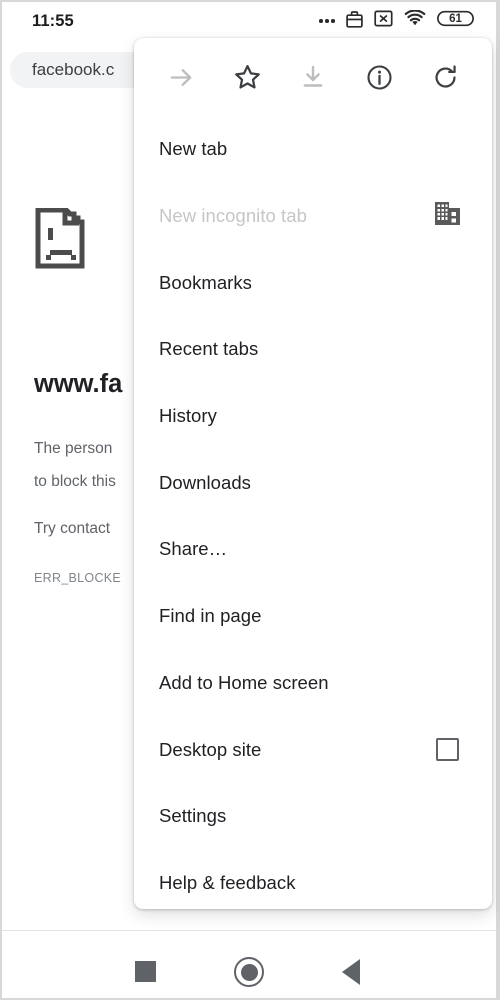  What do you see at coordinates (210, 616) in the screenshot?
I see `menu-item-label: Find in page` at bounding box center [210, 616].